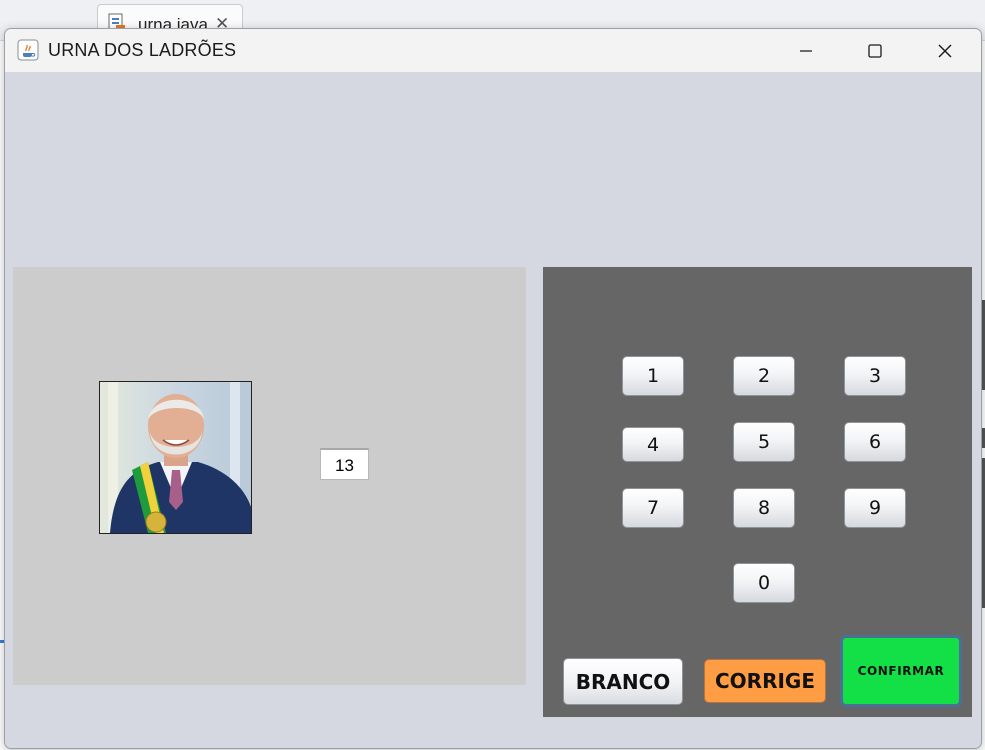  I want to click on minimize-icon, so click(806, 50).